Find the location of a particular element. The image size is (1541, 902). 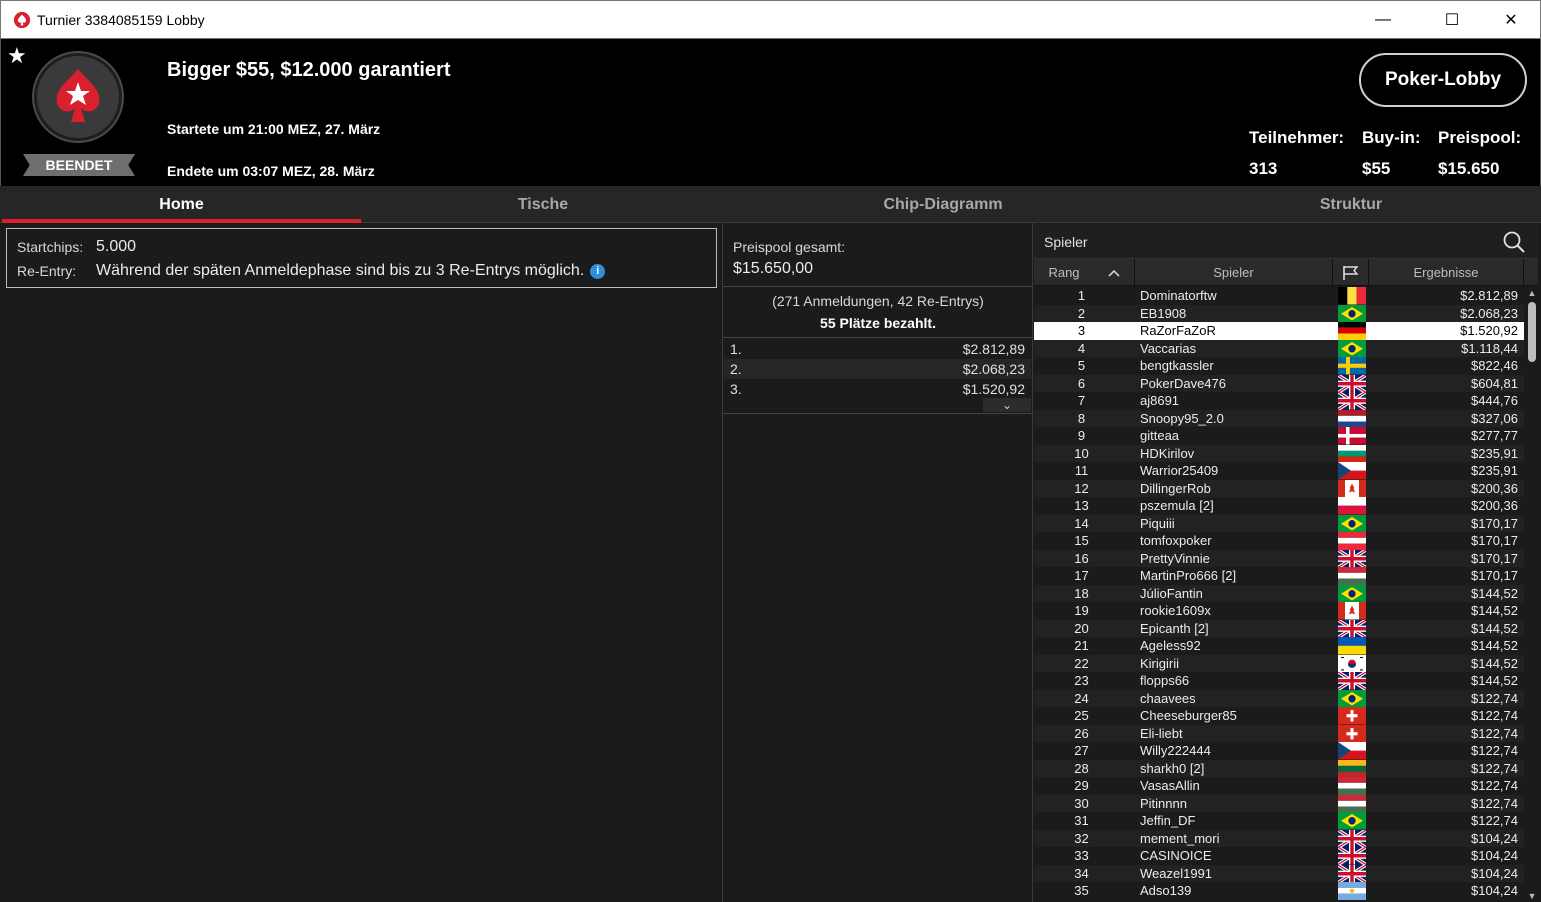

poker-lobby-button: Poker-Lobby is located at coordinates (1443, 80).